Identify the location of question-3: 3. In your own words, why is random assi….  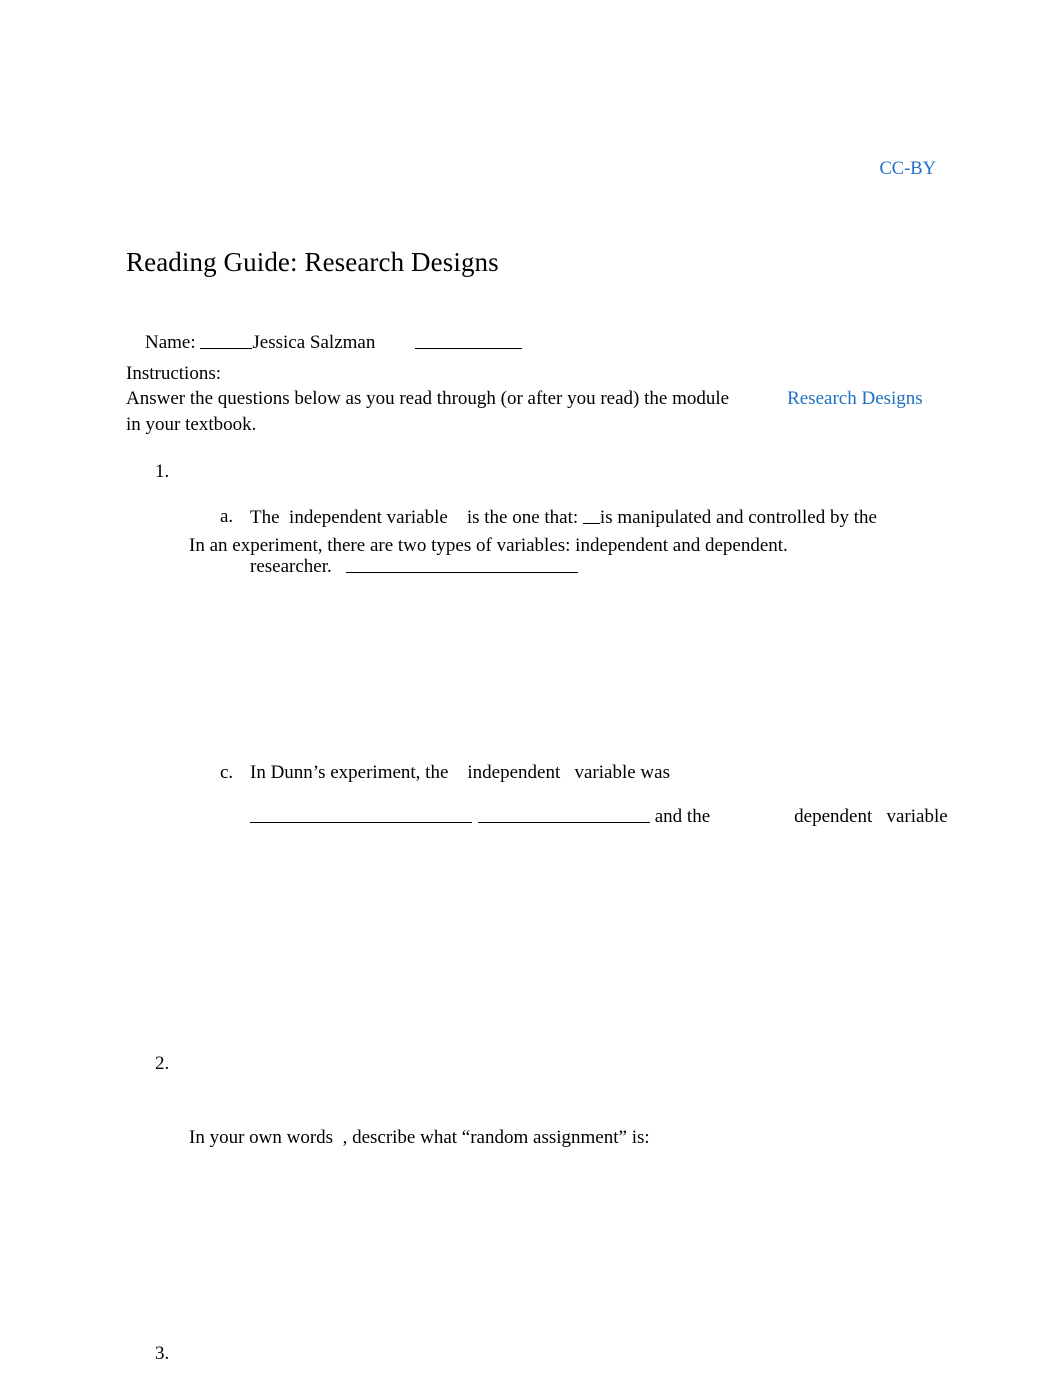
(555, 1359).